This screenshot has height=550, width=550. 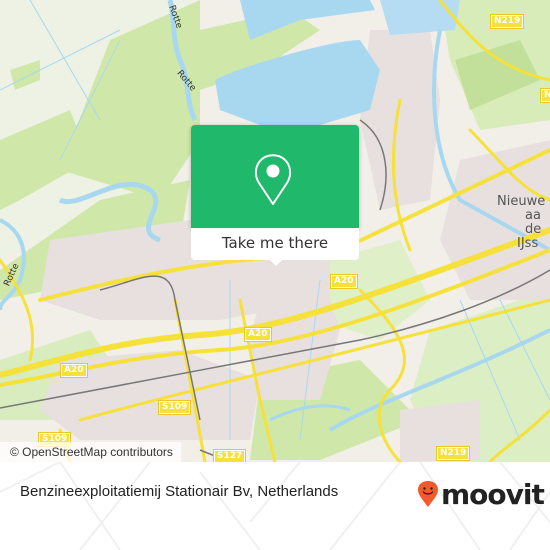 What do you see at coordinates (230, 455) in the screenshot?
I see `road-shield-s127: S127` at bounding box center [230, 455].